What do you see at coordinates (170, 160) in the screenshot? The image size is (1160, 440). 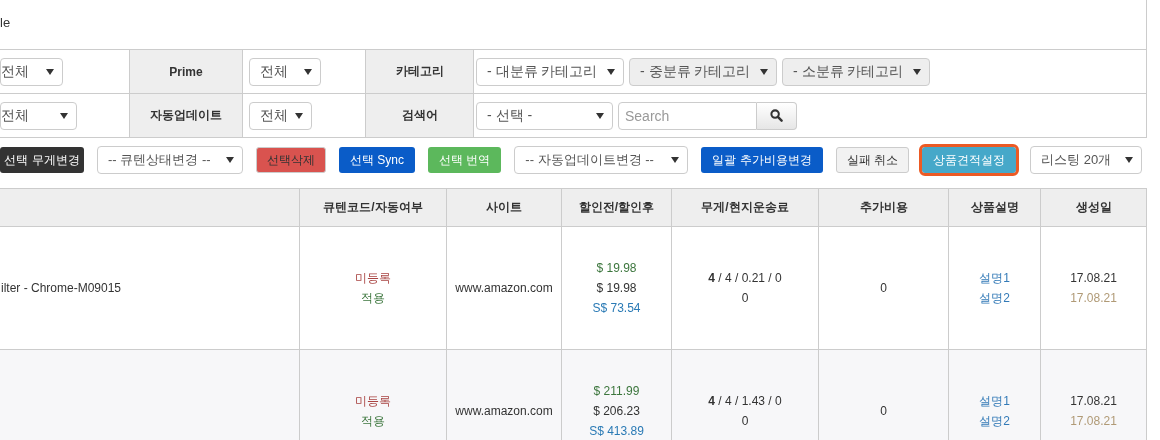 I see `dropdown: -- 큐텐상태변경 --` at bounding box center [170, 160].